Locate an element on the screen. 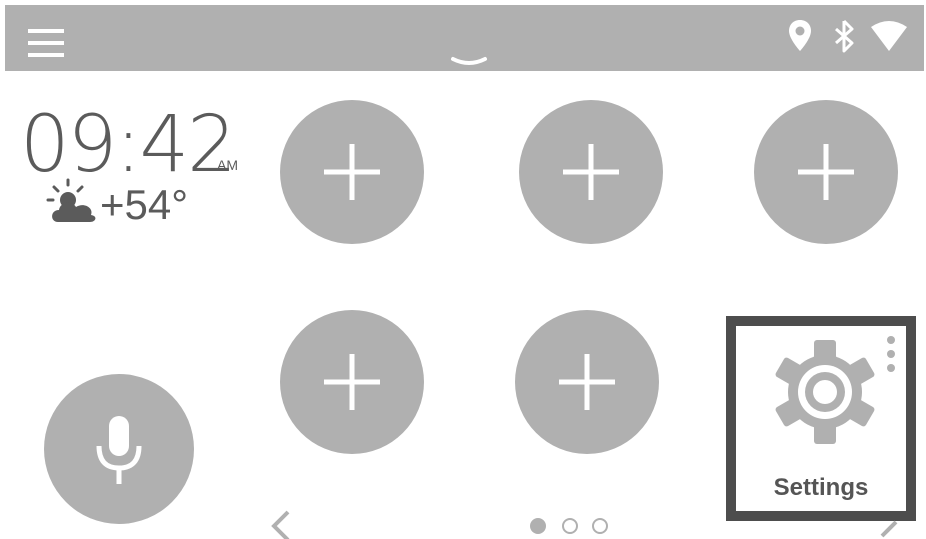  menu-icon is located at coordinates (46, 44).